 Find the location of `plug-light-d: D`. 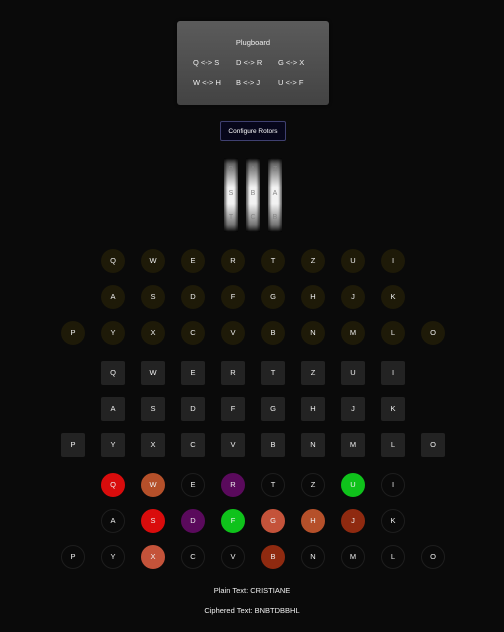

plug-light-d: D is located at coordinates (193, 521).